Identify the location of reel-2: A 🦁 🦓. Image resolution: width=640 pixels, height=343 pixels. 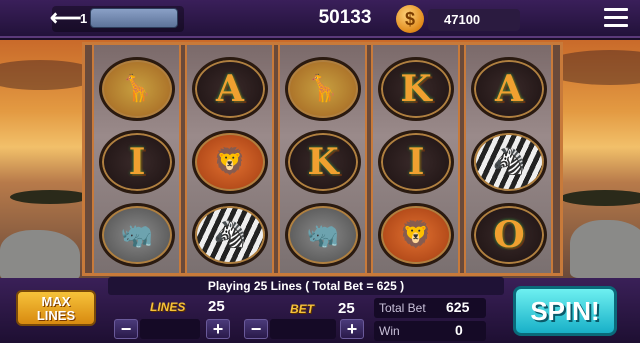
(229, 159).